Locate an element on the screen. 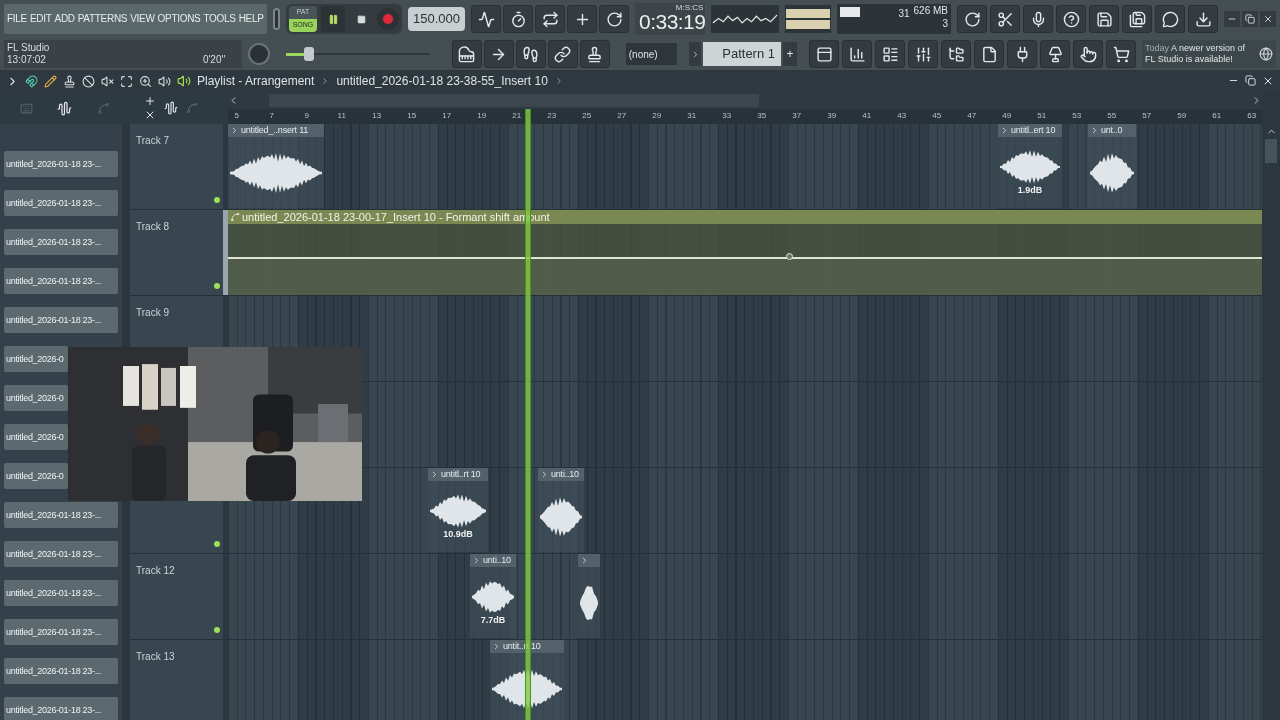 Image resolution: width=1280 pixels, height=720 pixels. restore-icon is located at coordinates (1250, 80).